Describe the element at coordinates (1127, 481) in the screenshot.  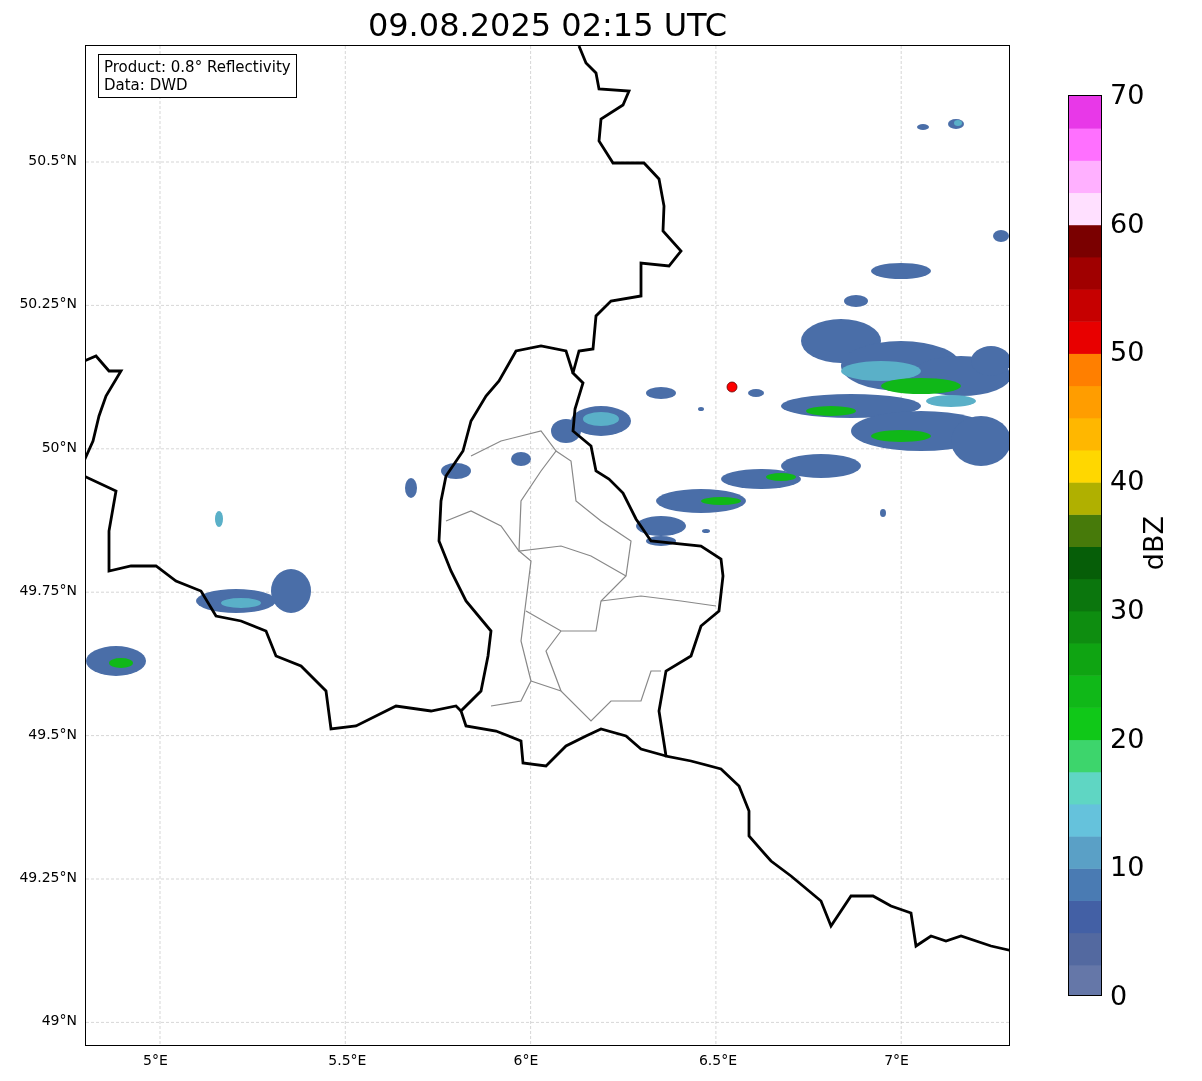
I see `colorbar-tick-label: 40` at that location.